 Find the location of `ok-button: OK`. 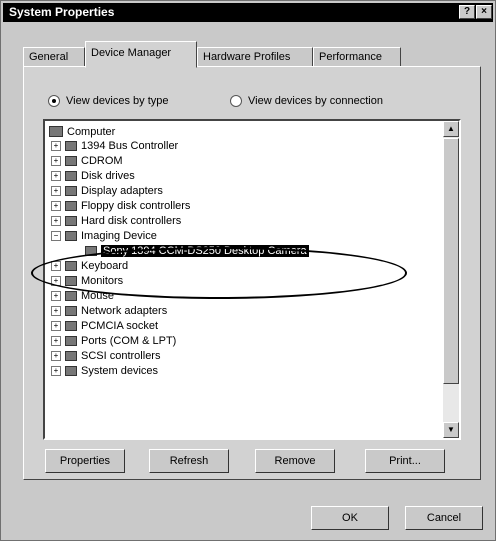

ok-button: OK is located at coordinates (350, 518).